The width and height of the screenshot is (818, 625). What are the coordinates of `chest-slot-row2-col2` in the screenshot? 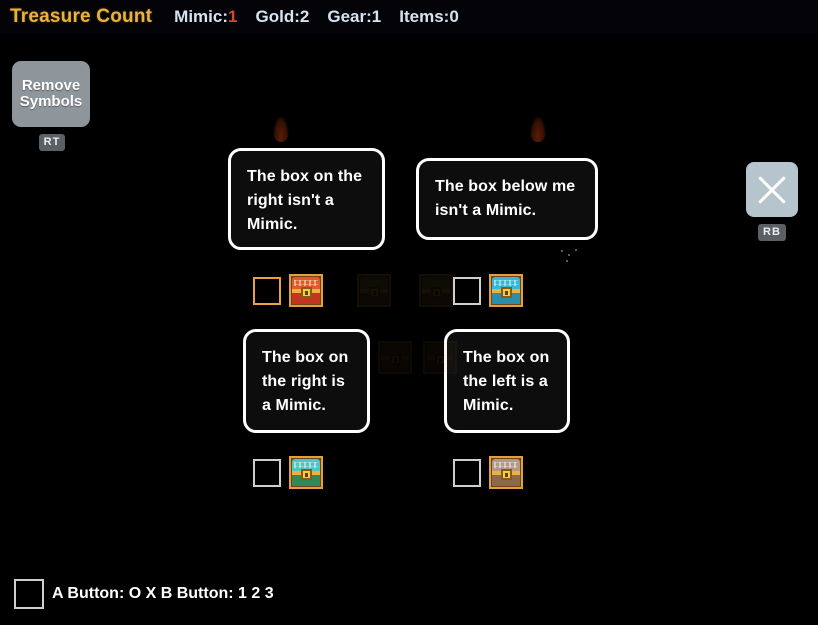 It's located at (488, 472).